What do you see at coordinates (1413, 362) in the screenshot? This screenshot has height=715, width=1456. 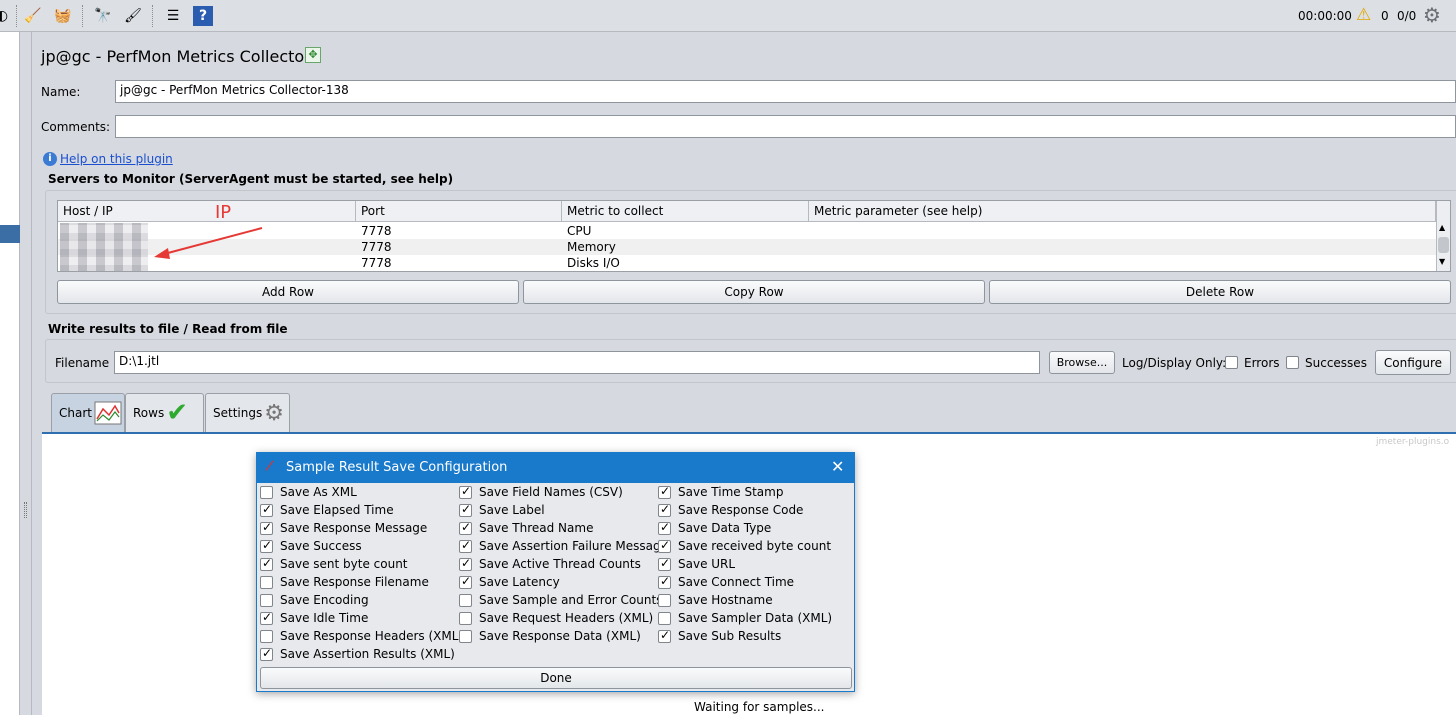 I see `configure-button: Configure` at bounding box center [1413, 362].